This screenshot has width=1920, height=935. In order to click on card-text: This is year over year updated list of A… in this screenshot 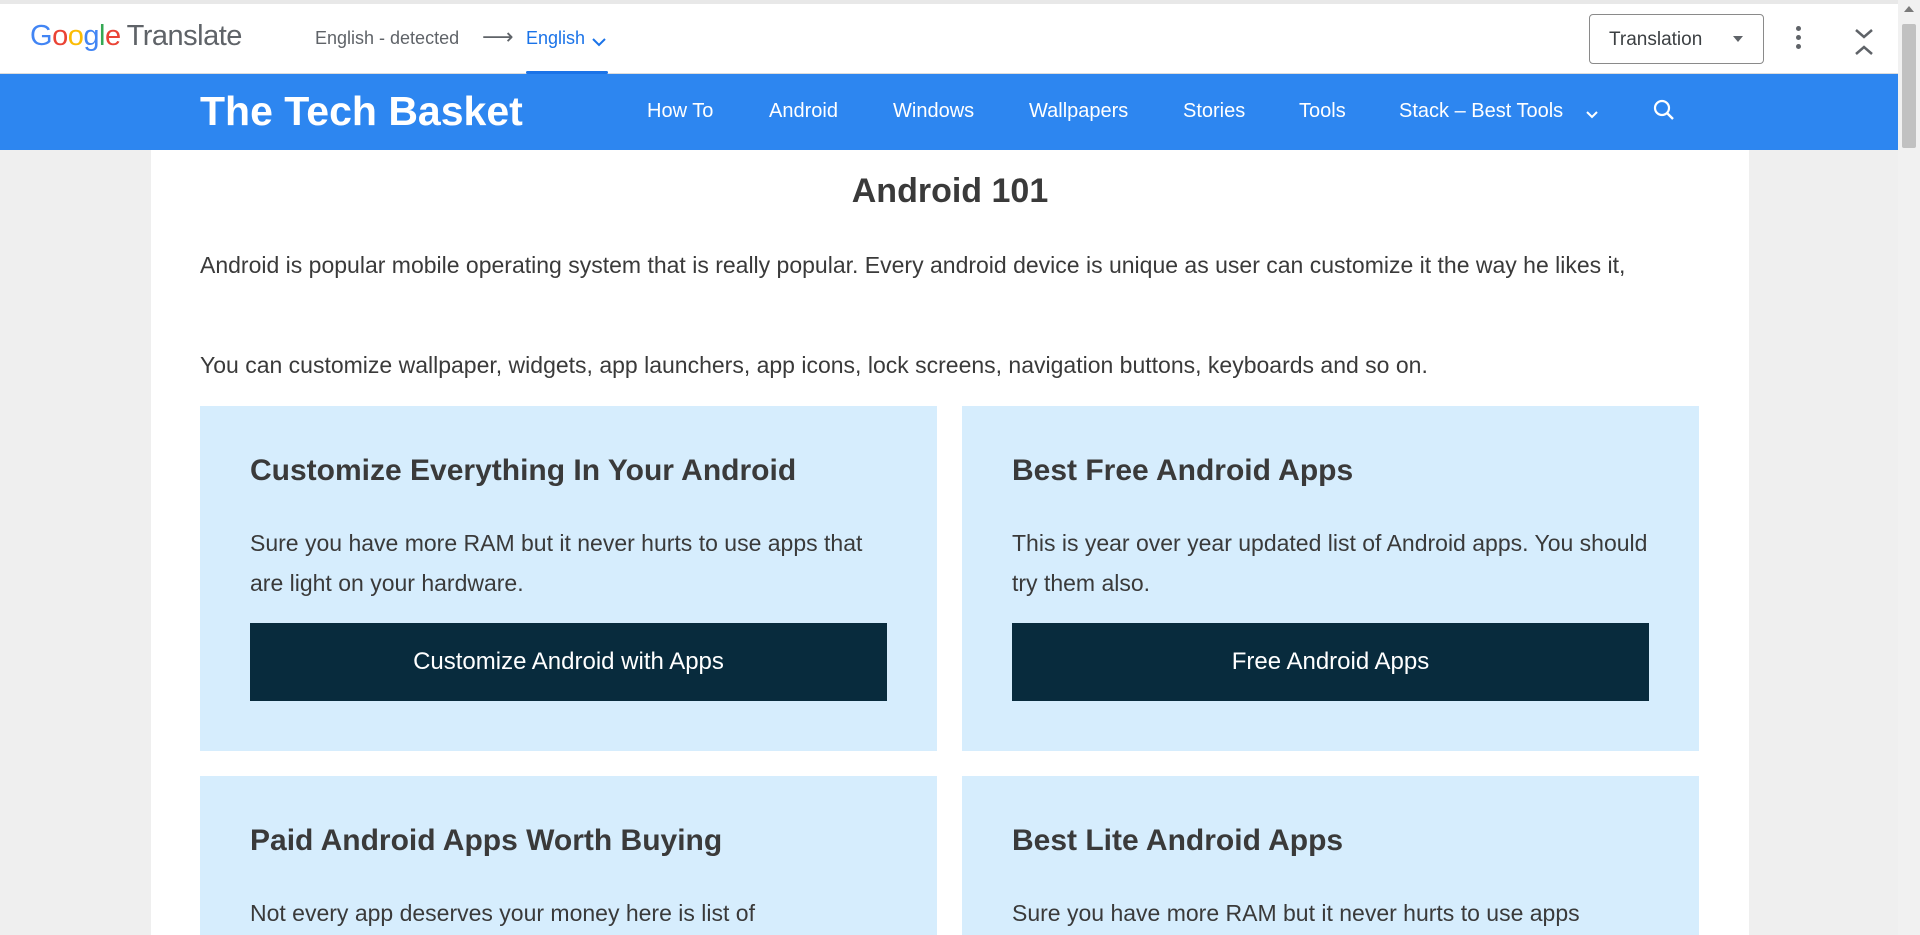, I will do `click(1330, 563)`.